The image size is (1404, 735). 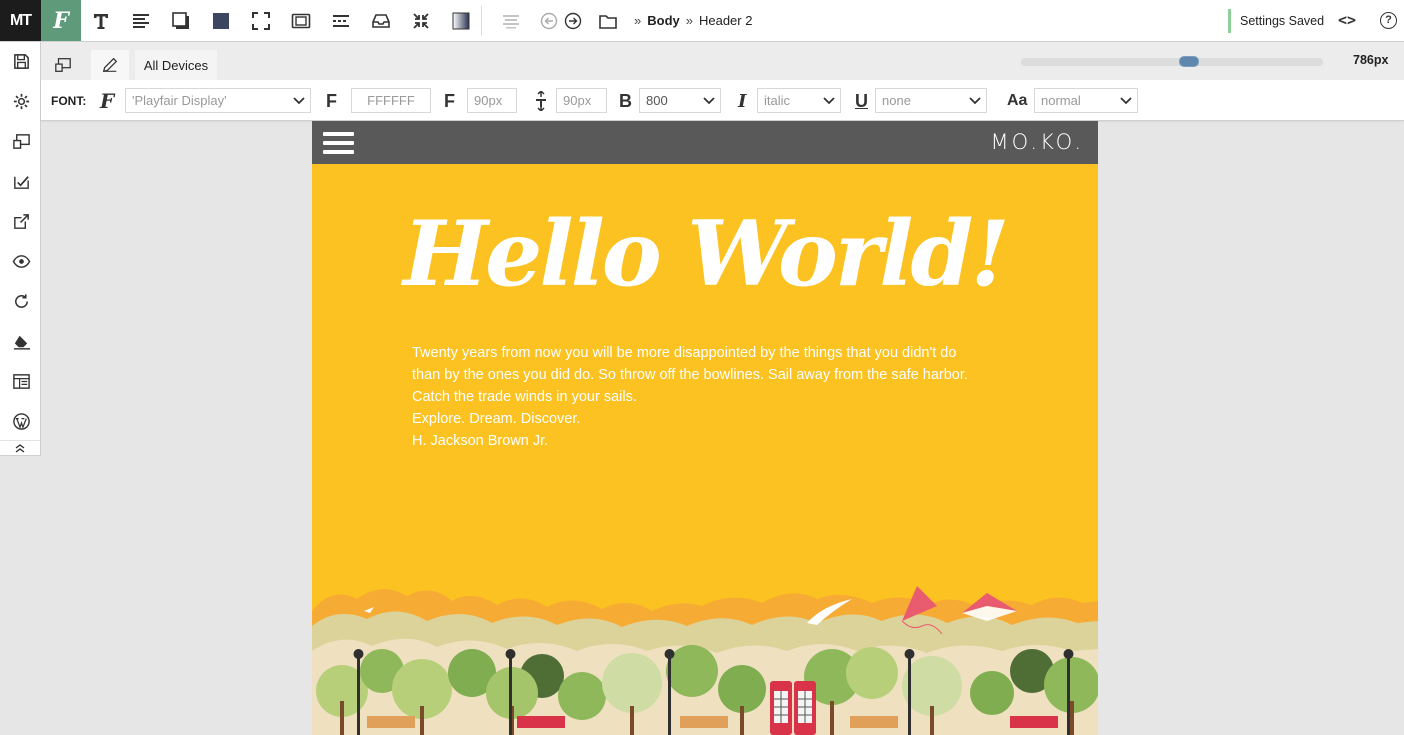 What do you see at coordinates (1347, 20) in the screenshot?
I see `code-view-icon: <>` at bounding box center [1347, 20].